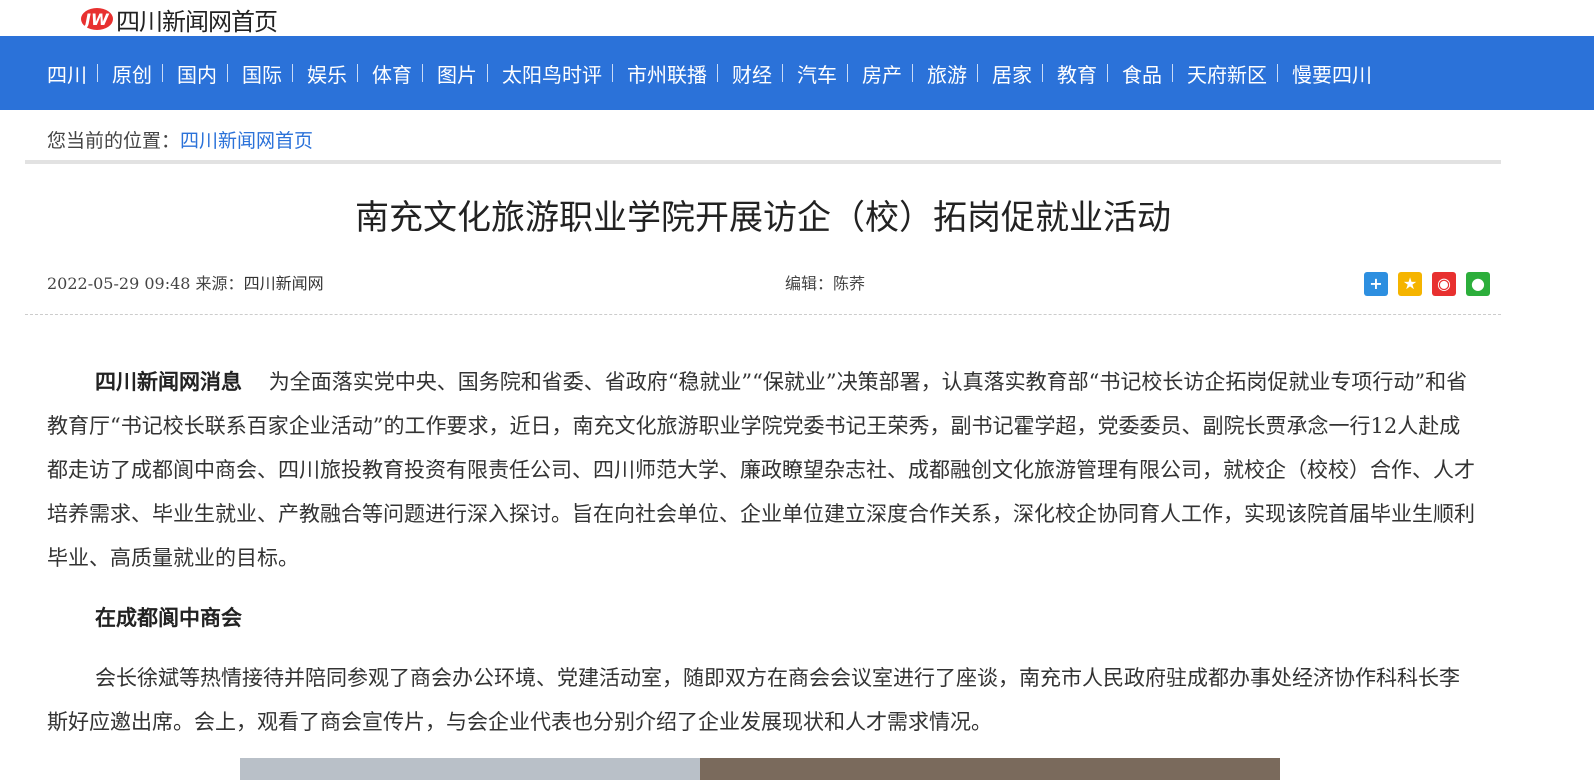 The width and height of the screenshot is (1594, 780). What do you see at coordinates (114, 141) in the screenshot?
I see `breadcrumb-prefix: 您当前的位置：` at bounding box center [114, 141].